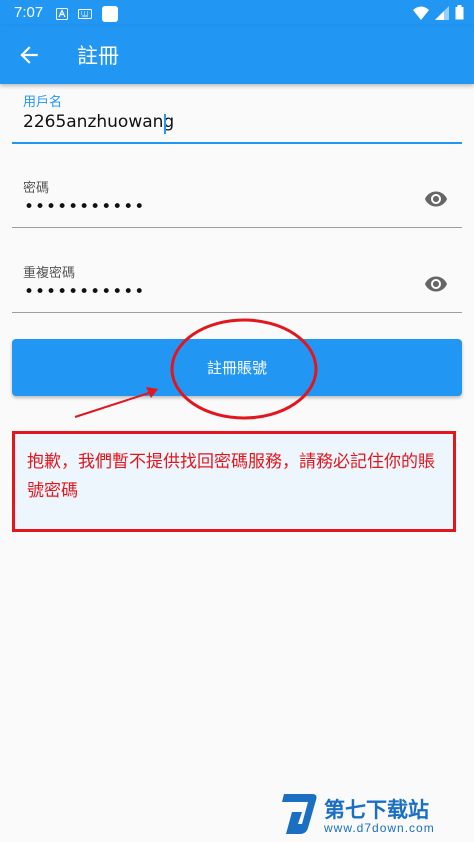 This screenshot has height=842, width=474. Describe the element at coordinates (36, 188) in the screenshot. I see `password-label: 密碼` at that location.